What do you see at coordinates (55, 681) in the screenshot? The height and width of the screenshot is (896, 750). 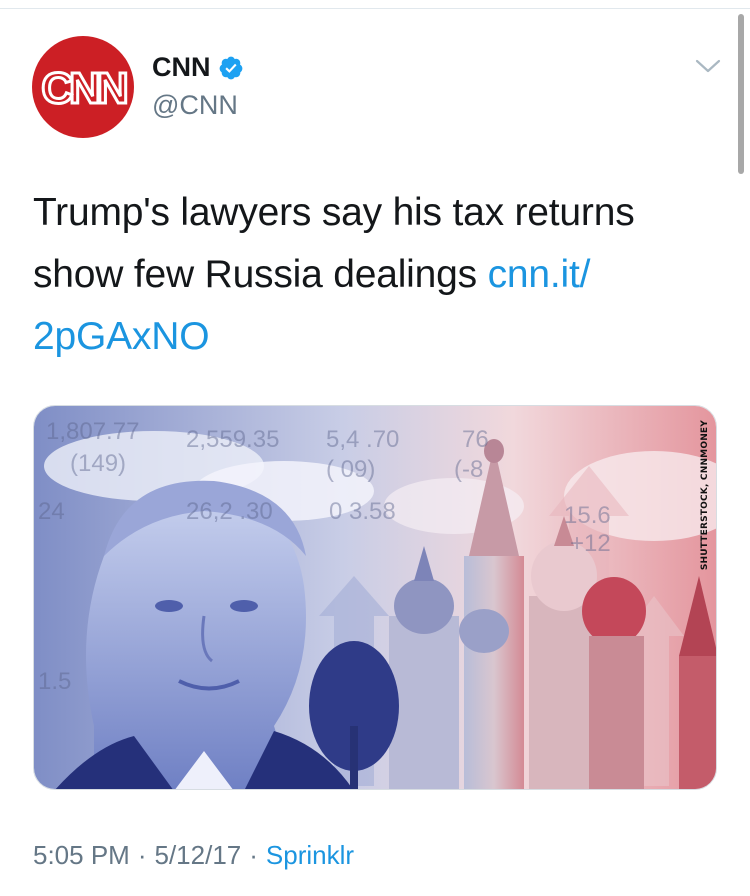 I see `ticker-13: 1.5` at bounding box center [55, 681].